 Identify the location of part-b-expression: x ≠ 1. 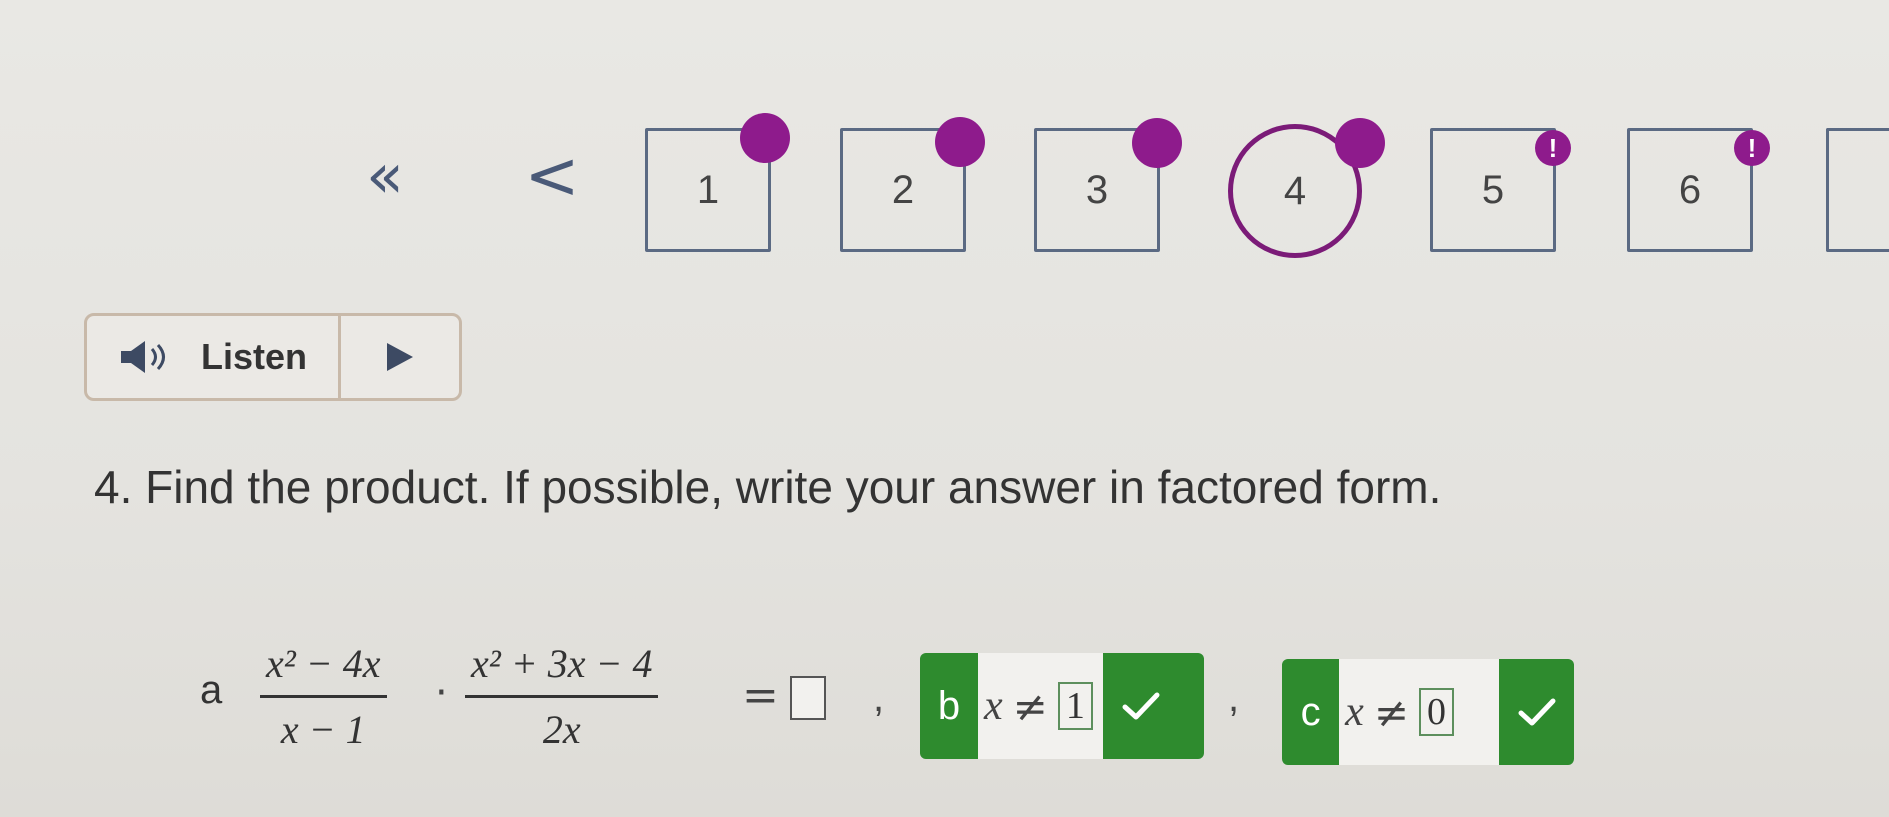
(1040, 706).